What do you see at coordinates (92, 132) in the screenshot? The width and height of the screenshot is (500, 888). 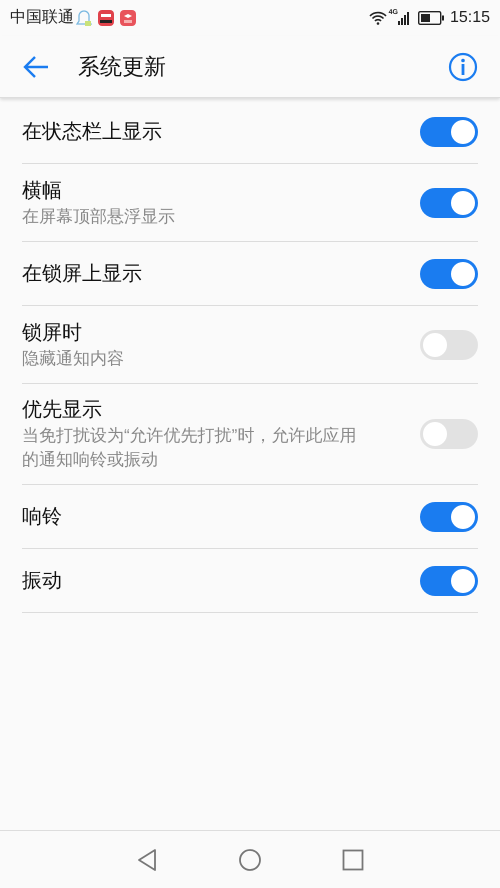 I see `setting-title: 在状态栏上显示` at bounding box center [92, 132].